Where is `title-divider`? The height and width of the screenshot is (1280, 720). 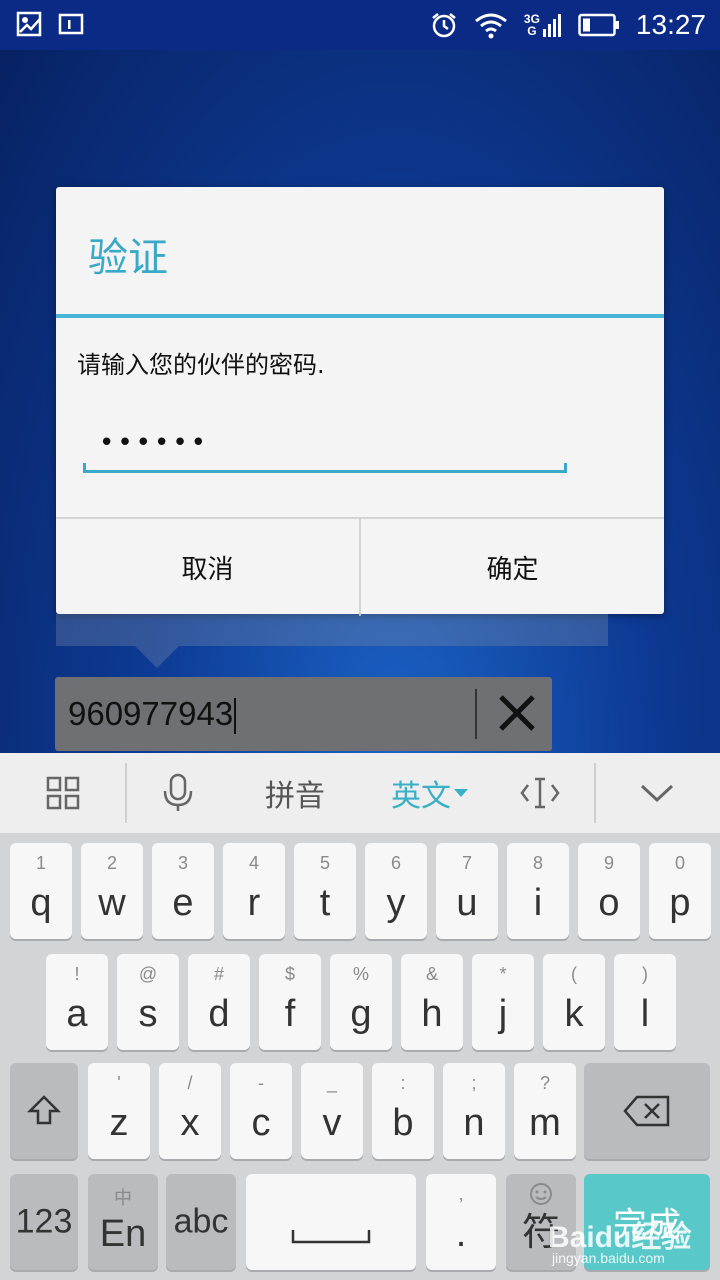
title-divider is located at coordinates (360, 316).